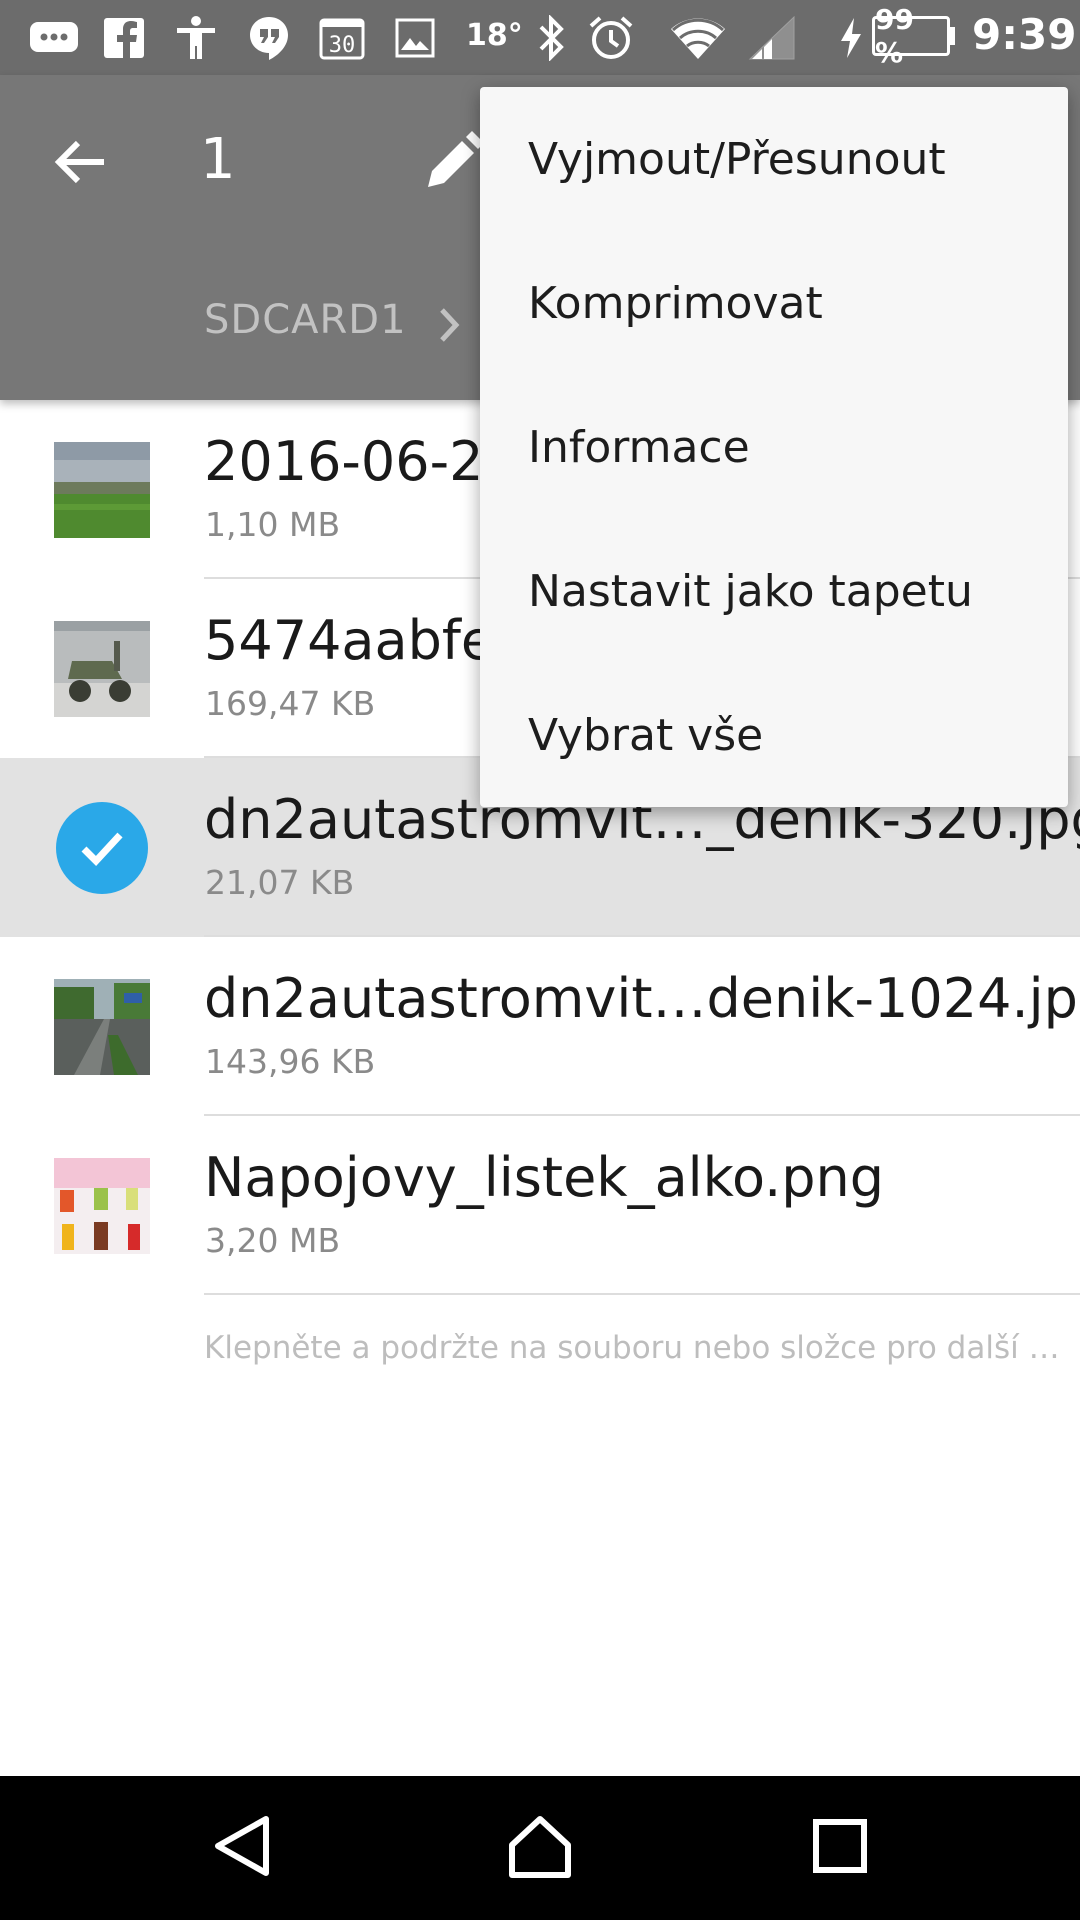 This screenshot has height=1920, width=1080. Describe the element at coordinates (494, 35) in the screenshot. I see `temperature-text: 18°` at that location.